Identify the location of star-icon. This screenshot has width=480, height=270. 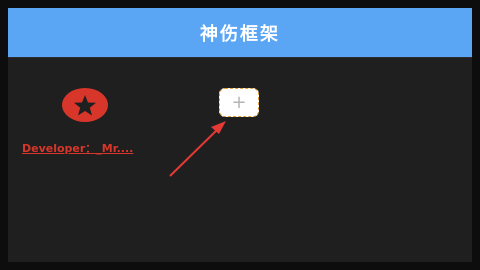
(85, 105).